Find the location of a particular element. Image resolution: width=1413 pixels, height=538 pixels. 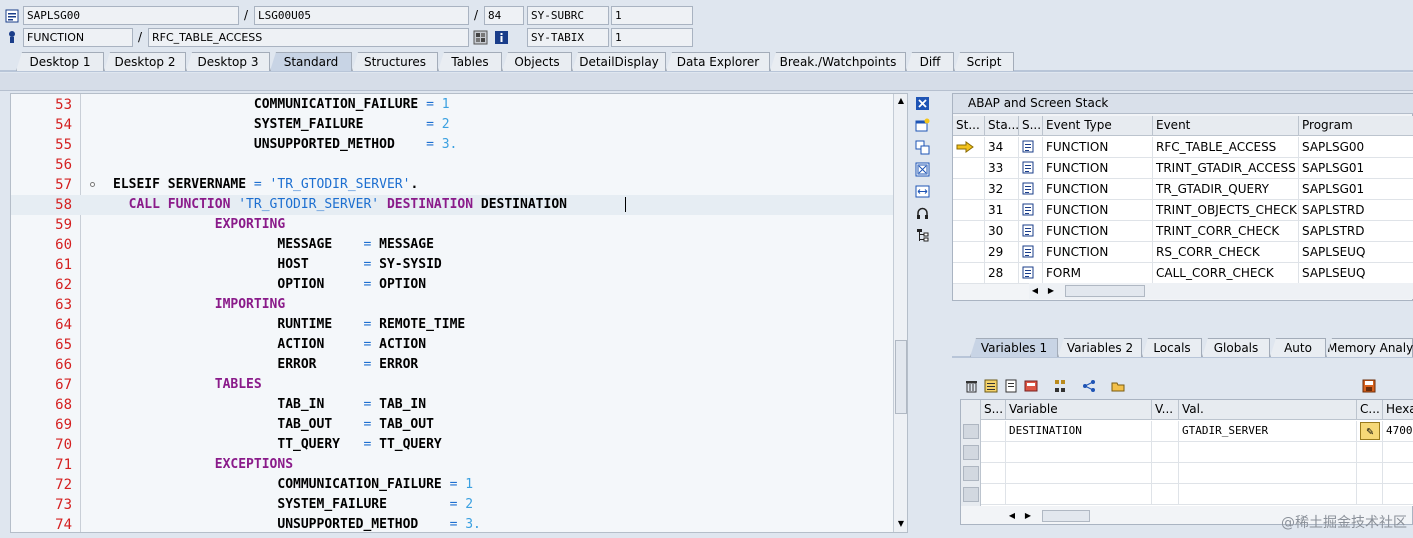

tab-desktop-2: Desktop 2 is located at coordinates (145, 61).